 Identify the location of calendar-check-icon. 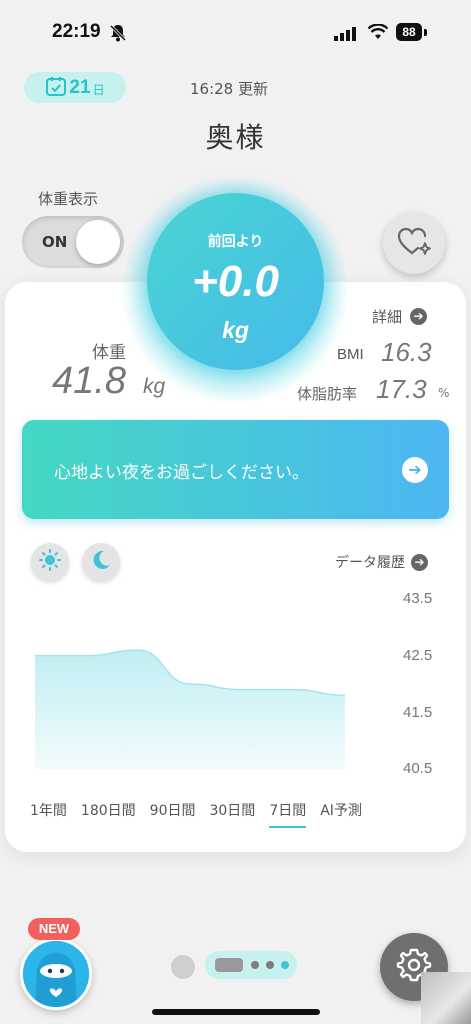
(56, 88).